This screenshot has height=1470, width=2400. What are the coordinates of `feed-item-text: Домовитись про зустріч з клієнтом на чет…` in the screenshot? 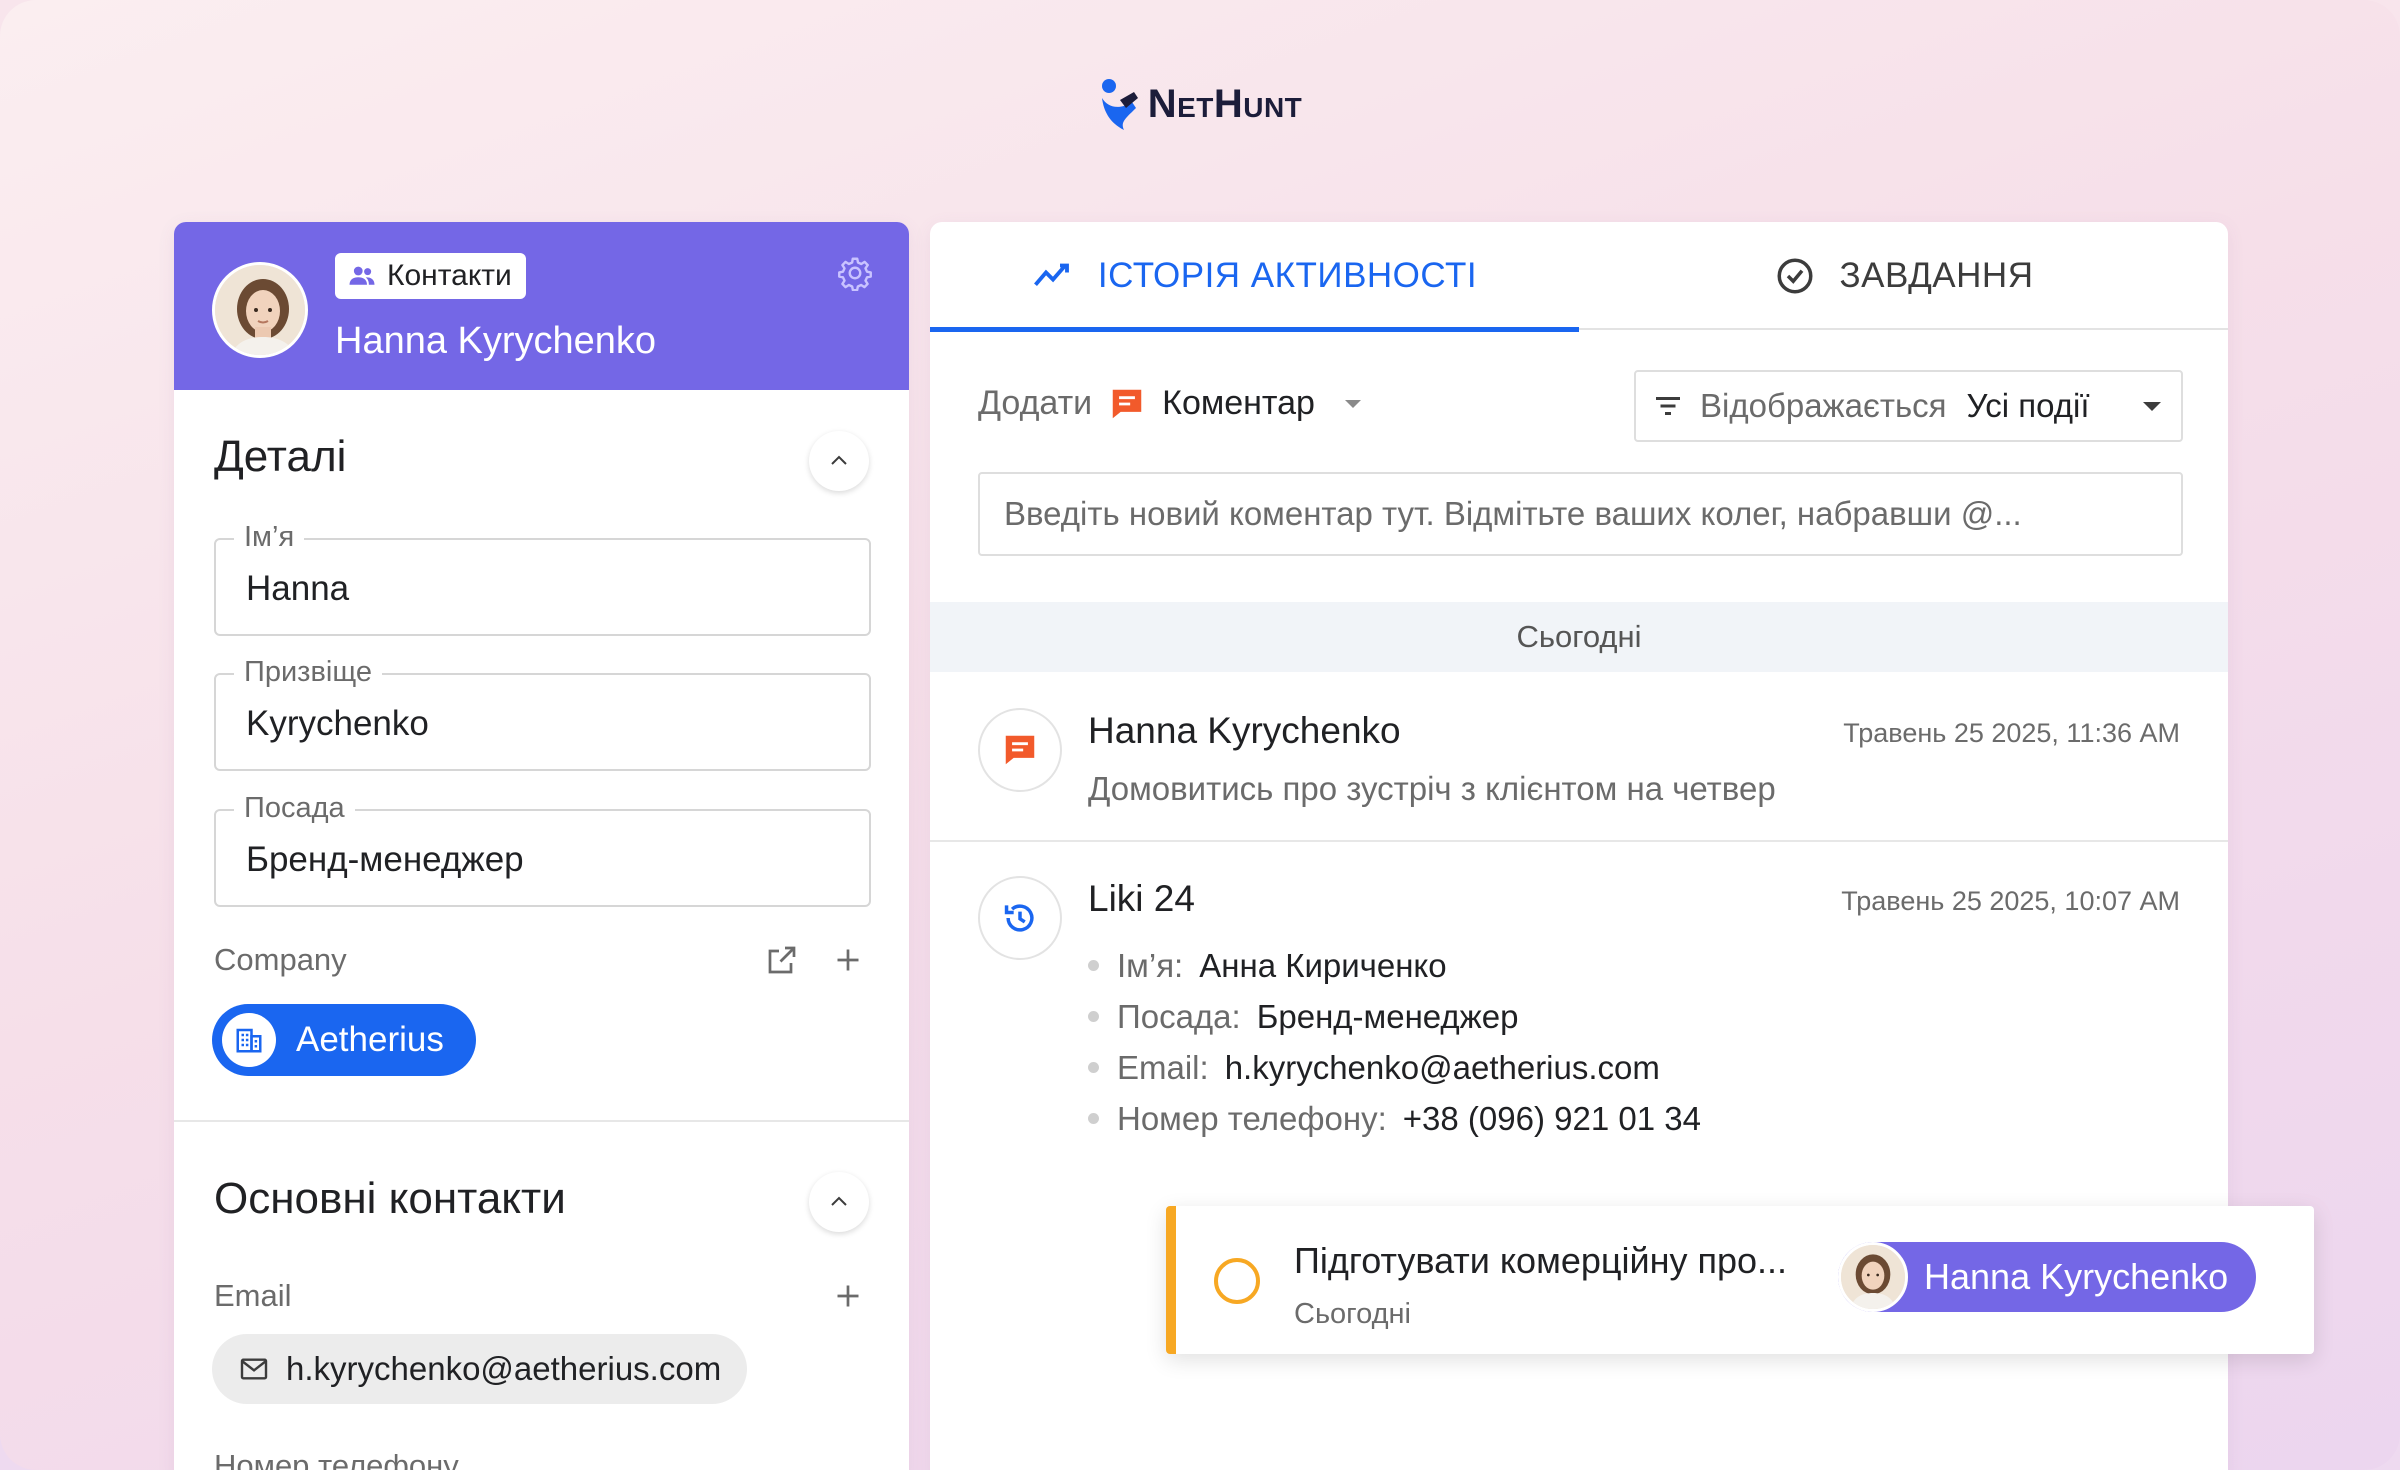 It's located at (1432, 788).